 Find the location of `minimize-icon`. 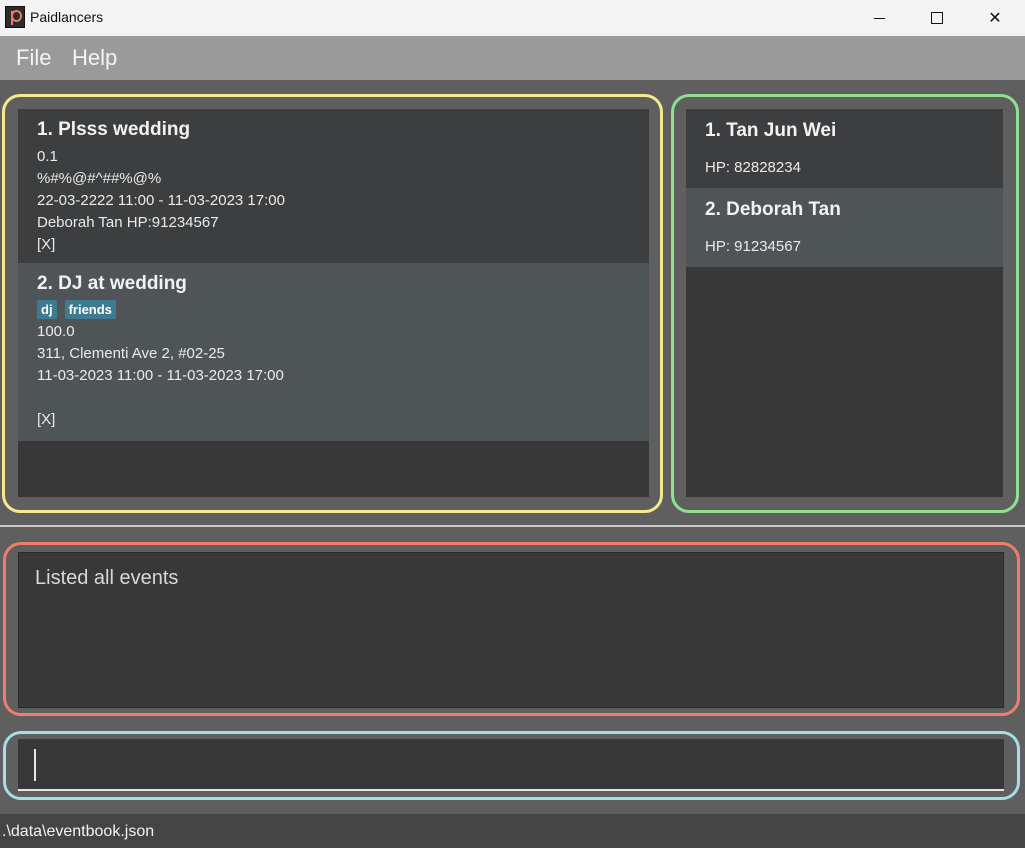

minimize-icon is located at coordinates (879, 18).